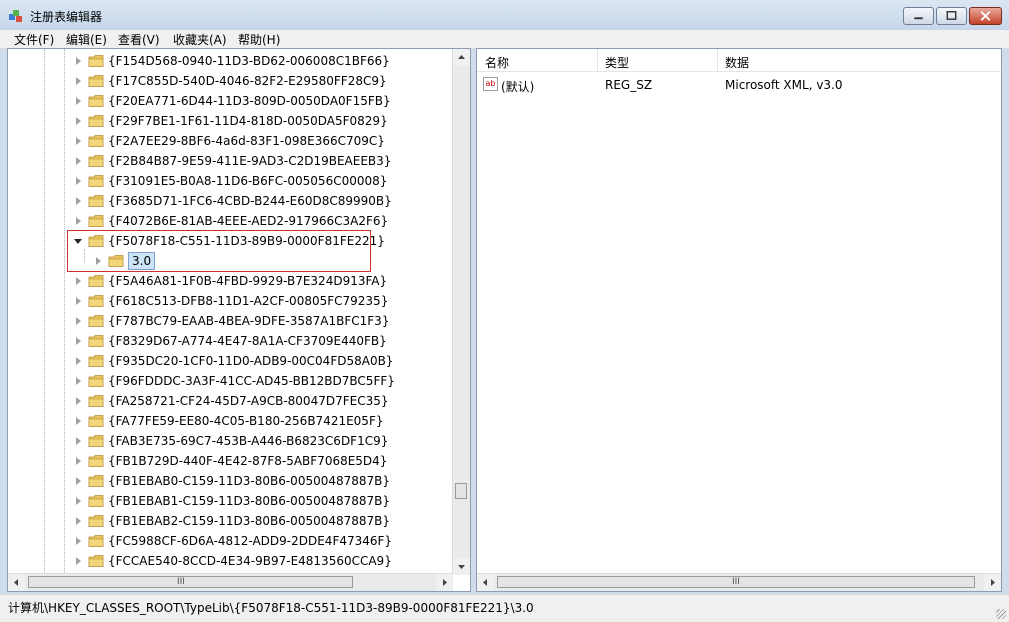 This screenshot has width=1009, height=622. Describe the element at coordinates (739, 85) in the screenshot. I see `value-row: ab (默认) REG_SZ Microsoft XML, v3.0` at that location.